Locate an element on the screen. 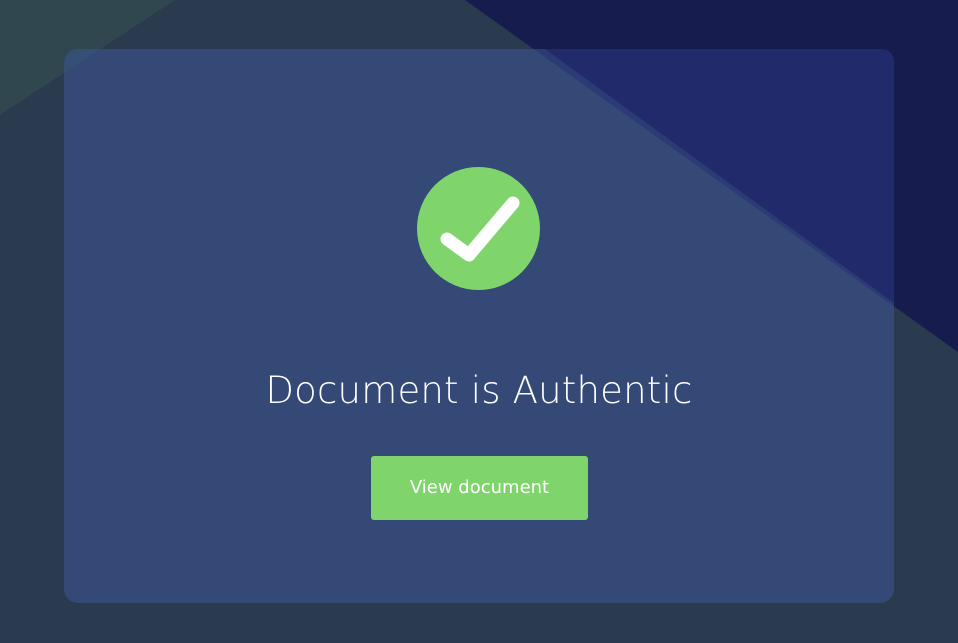  card-overlay-shapes is located at coordinates (719, 176).